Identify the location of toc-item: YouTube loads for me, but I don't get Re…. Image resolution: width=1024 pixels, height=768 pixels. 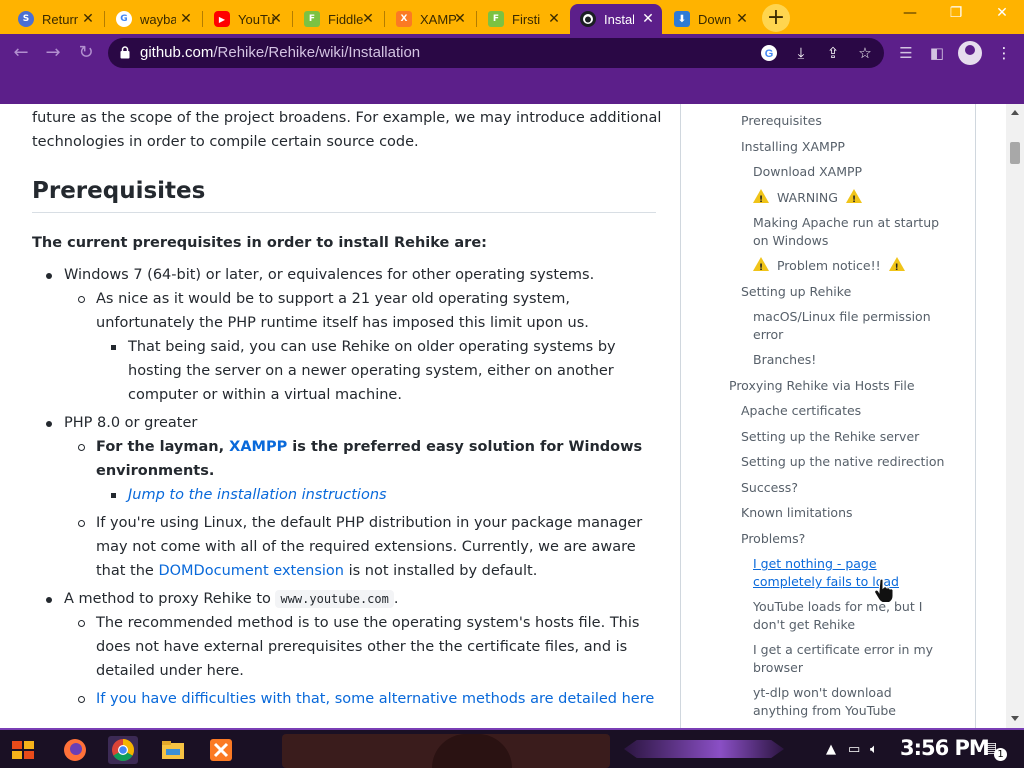
(848, 616).